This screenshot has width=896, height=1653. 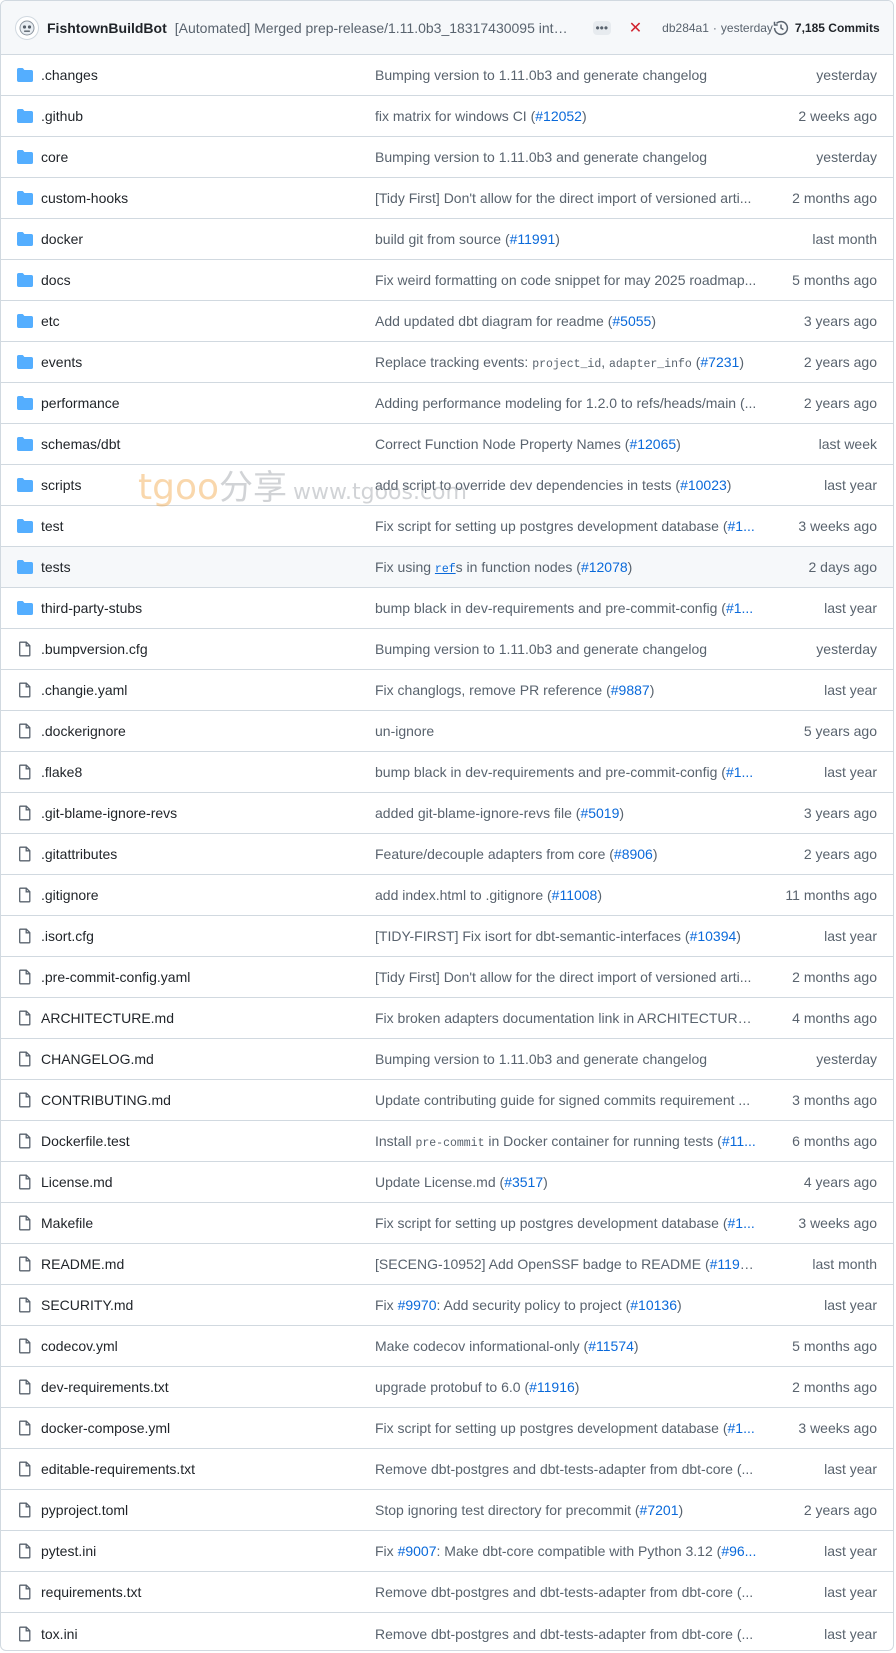 What do you see at coordinates (107, 28) in the screenshot?
I see `commit-author: FishtownBuildBot` at bounding box center [107, 28].